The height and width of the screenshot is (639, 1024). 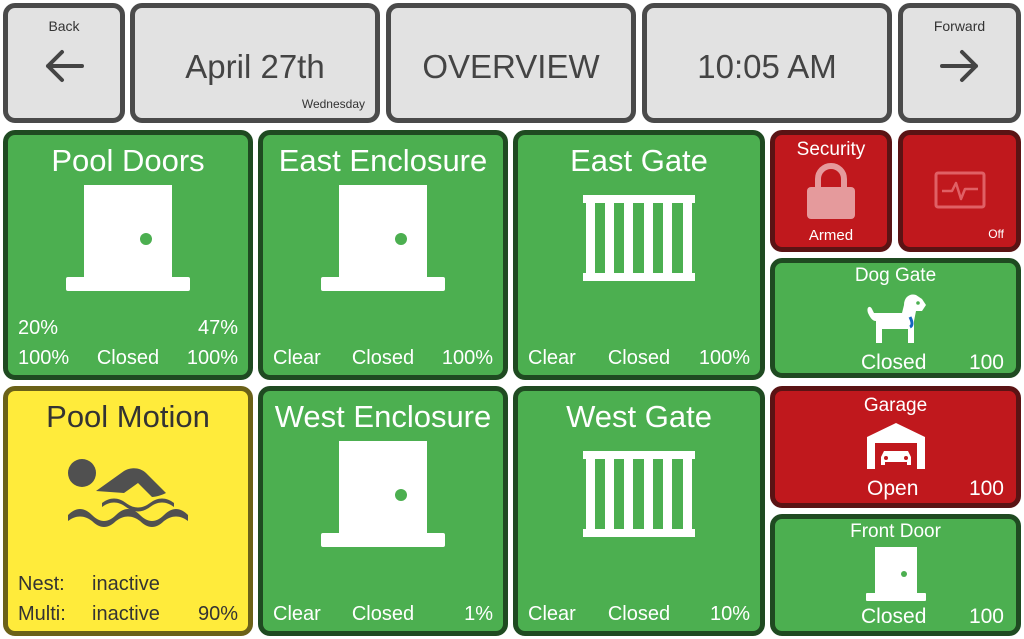 I want to click on back-button: Back, so click(x=64, y=63).